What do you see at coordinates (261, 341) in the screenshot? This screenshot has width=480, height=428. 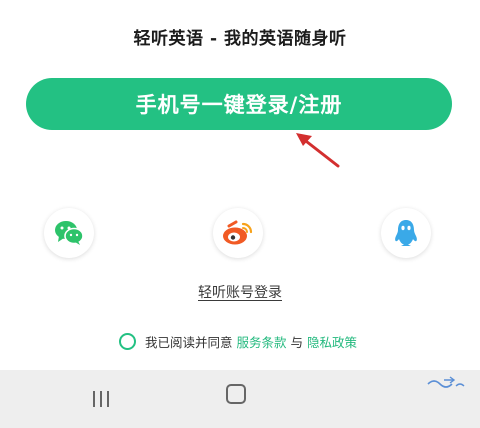 I see `terms-link: 服务条款` at bounding box center [261, 341].